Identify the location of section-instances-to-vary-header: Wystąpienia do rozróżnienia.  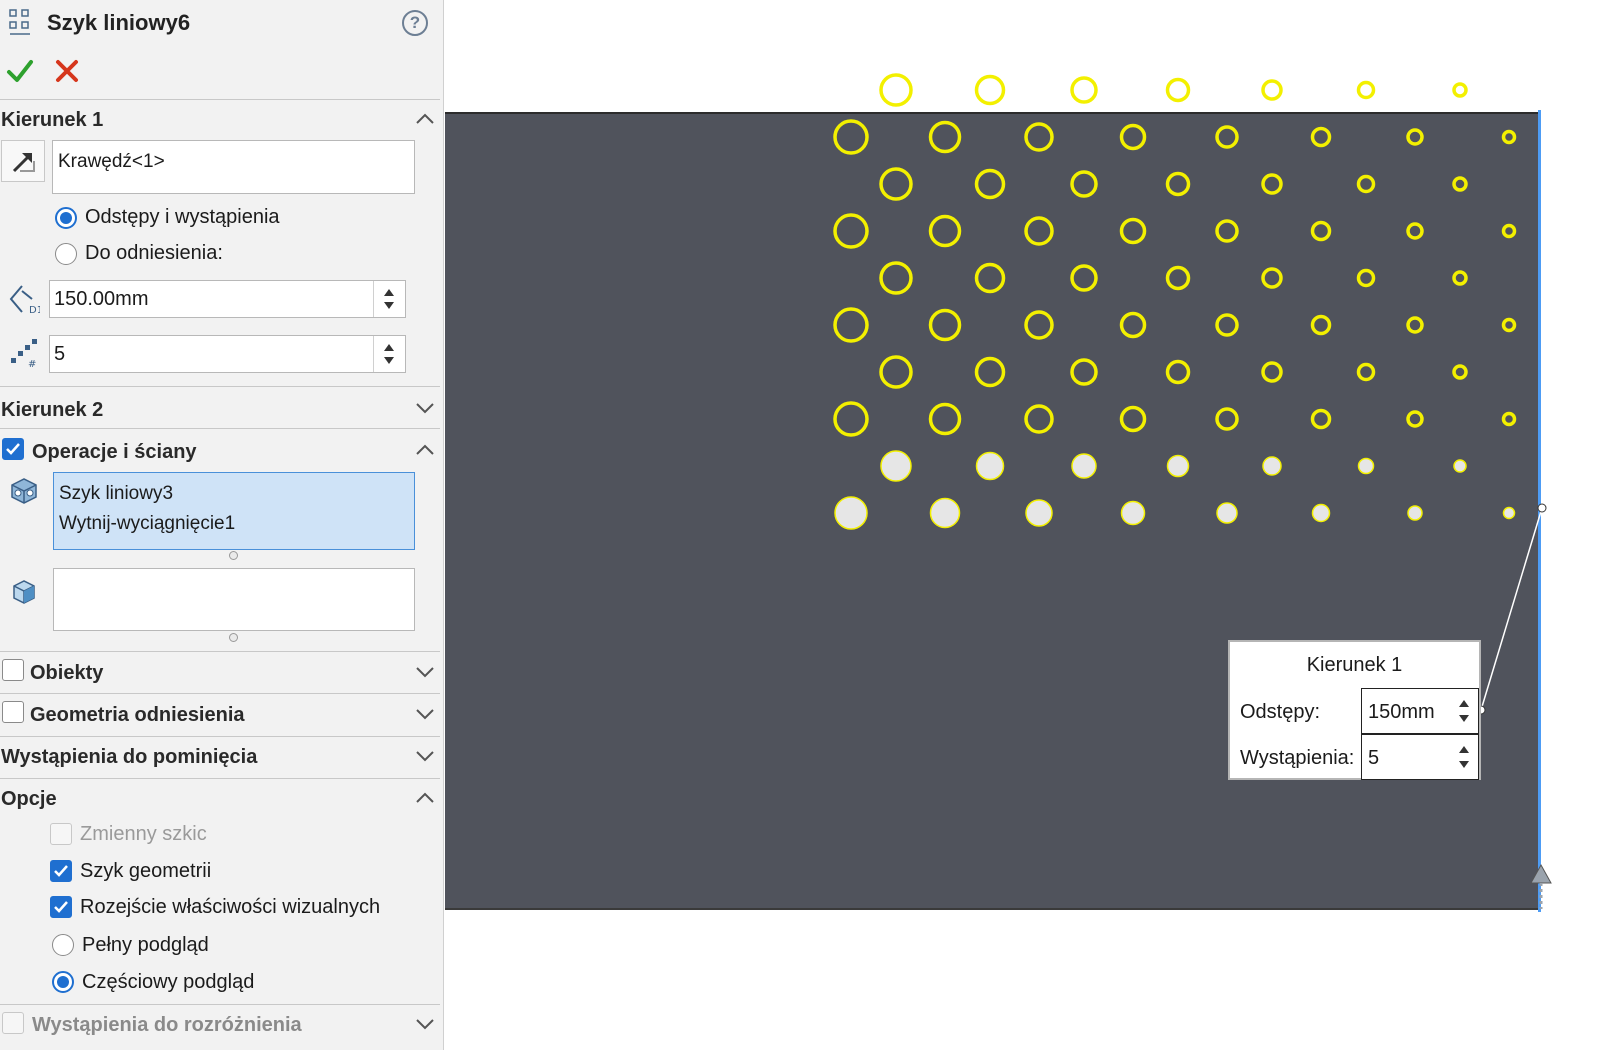
(167, 1025).